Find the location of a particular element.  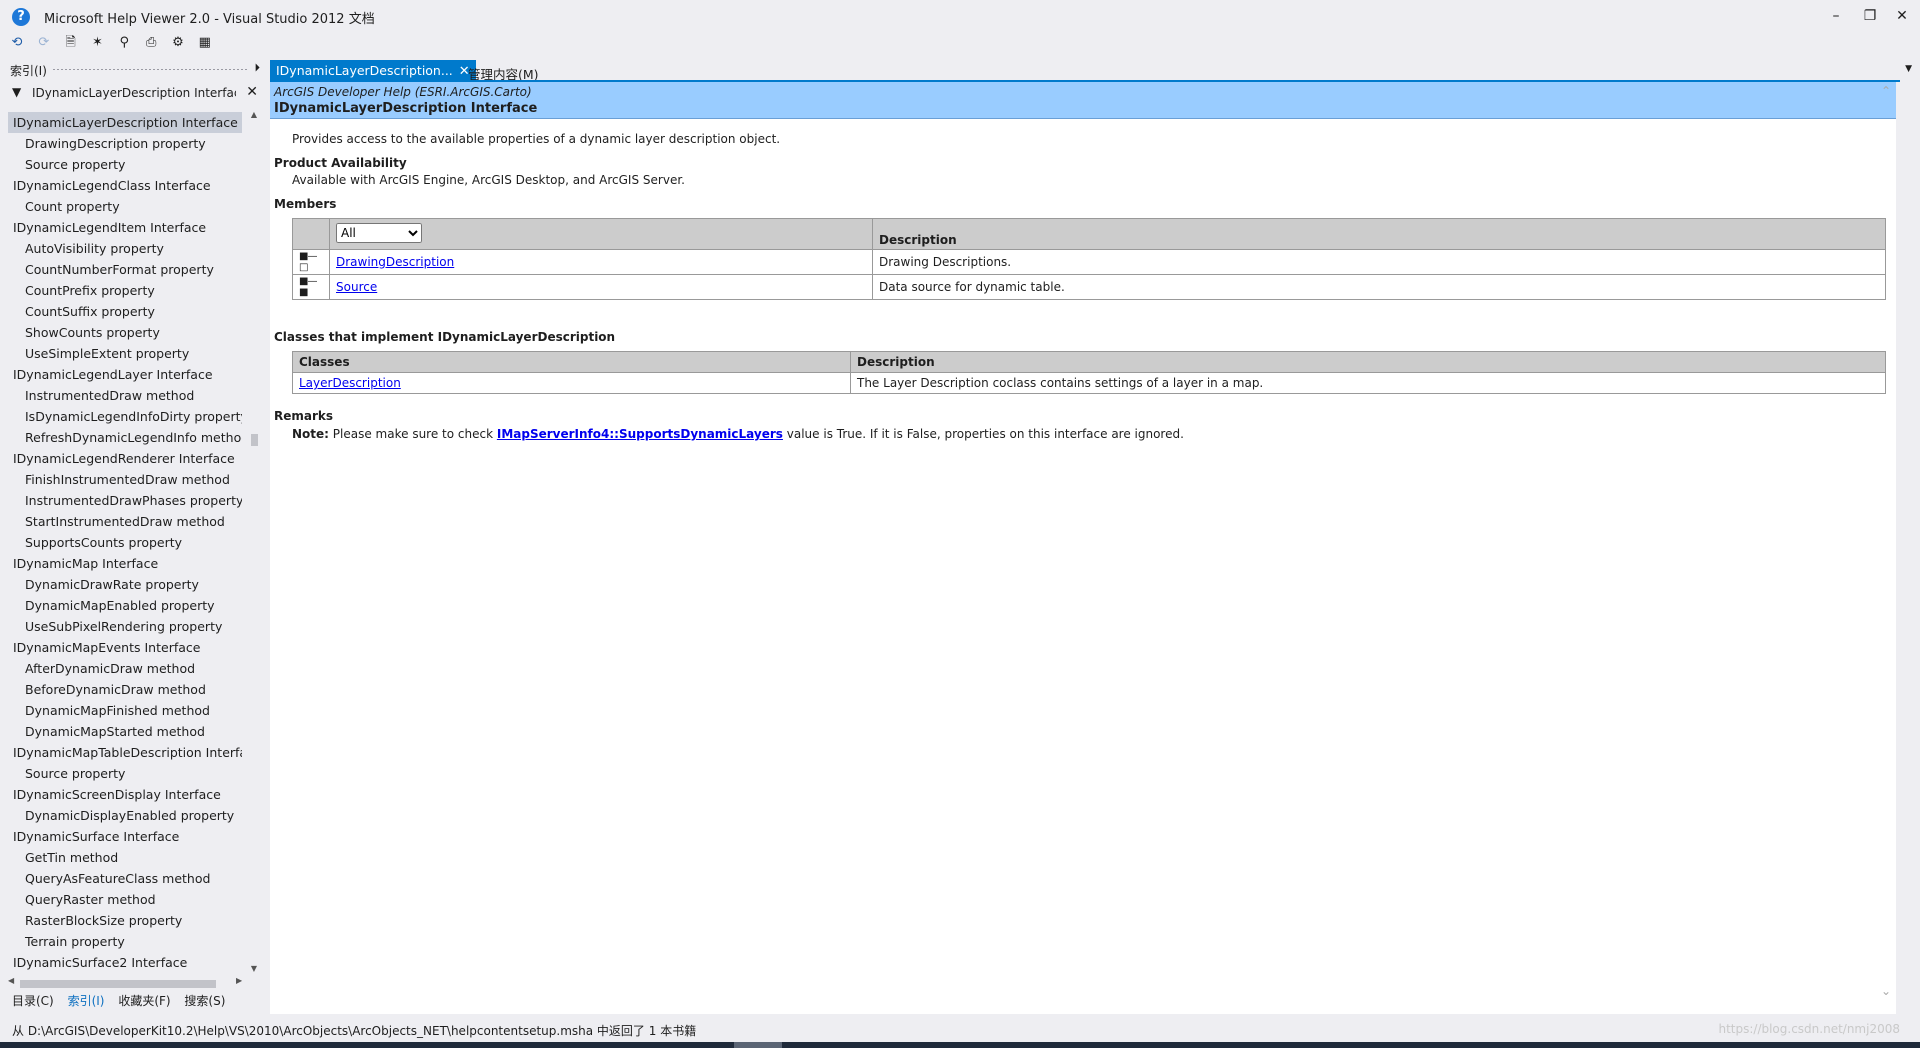

scroll-right-icon: ▶ is located at coordinates (239, 980).